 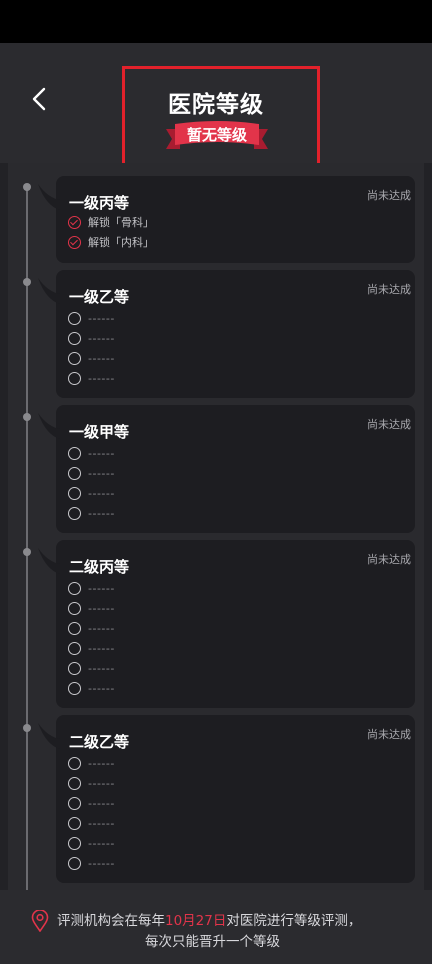 I want to click on level-card: 一级乙等 尚未达成 ------ ------ ------ ------, so click(x=226, y=334).